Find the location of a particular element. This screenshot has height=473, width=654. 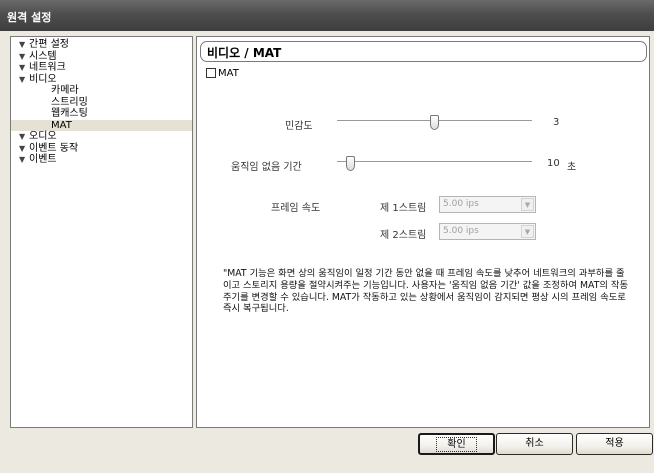

apply-button: 적용 is located at coordinates (614, 444).